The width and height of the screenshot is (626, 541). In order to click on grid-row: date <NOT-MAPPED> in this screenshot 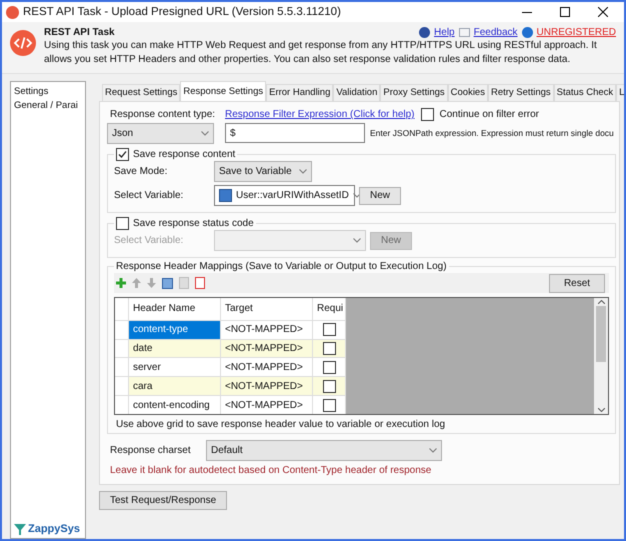, I will do `click(230, 348)`.